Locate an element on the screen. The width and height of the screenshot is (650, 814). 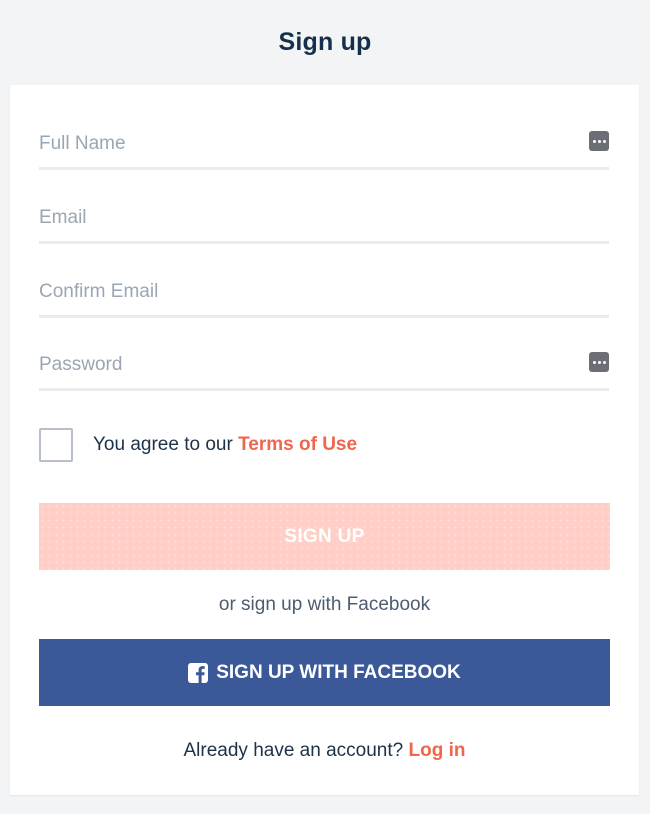
facebook-icon is located at coordinates (198, 672).